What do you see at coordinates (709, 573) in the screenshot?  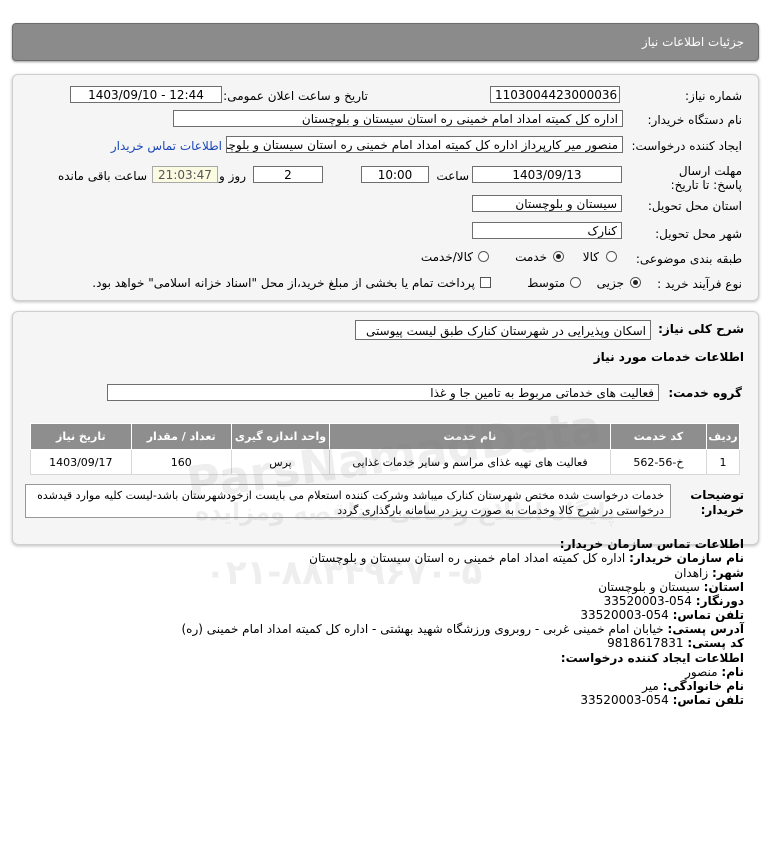 I see `buyer-city-line: شهر: زاهدان` at bounding box center [709, 573].